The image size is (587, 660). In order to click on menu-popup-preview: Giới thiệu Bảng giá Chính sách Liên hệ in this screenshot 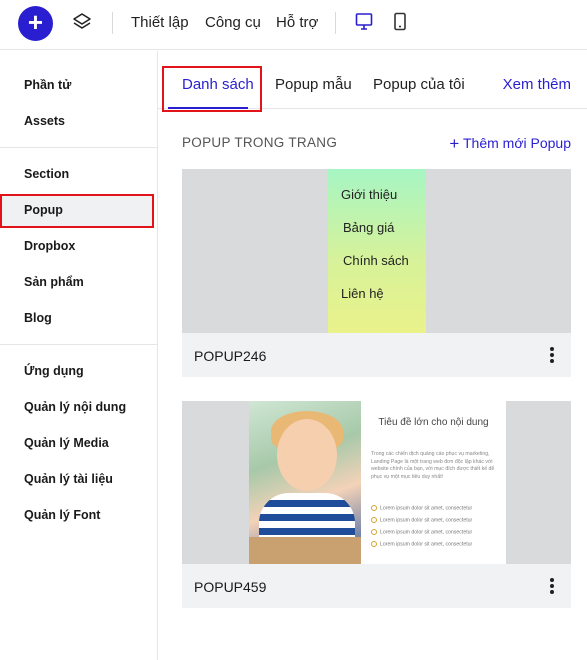, I will do `click(377, 251)`.